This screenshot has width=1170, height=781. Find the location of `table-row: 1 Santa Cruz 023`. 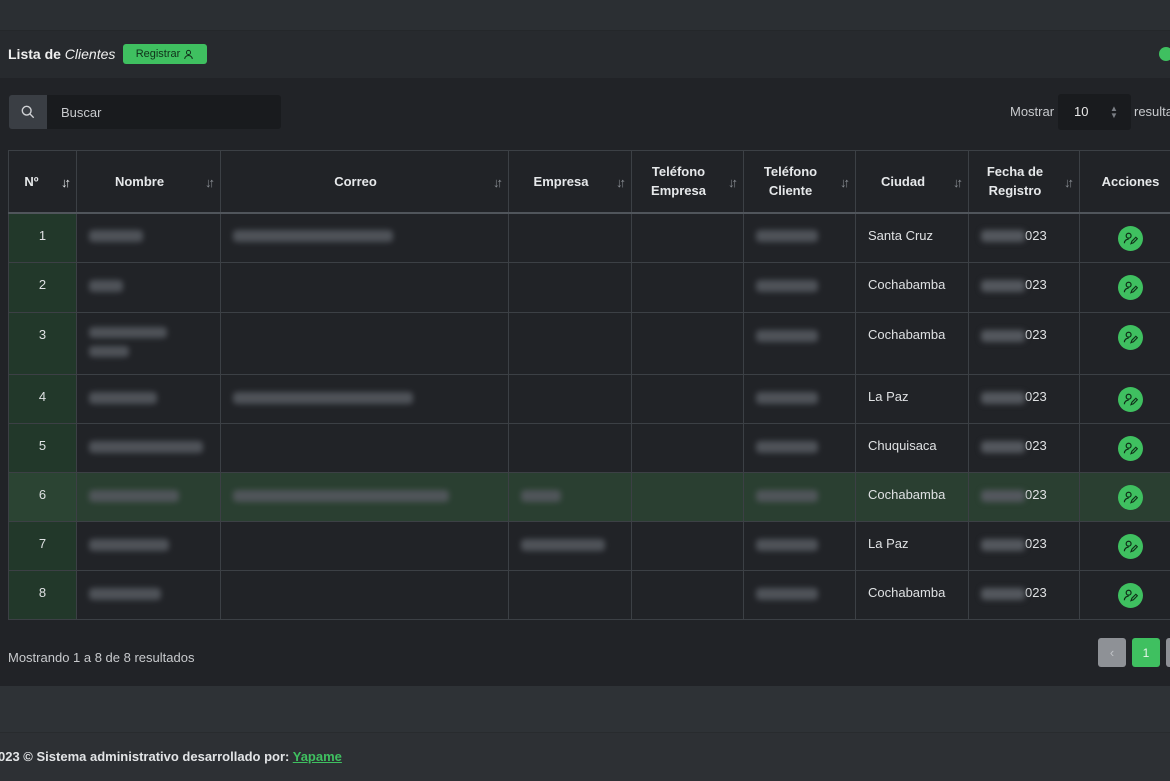

table-row: 1 Santa Cruz 023 is located at coordinates (589, 238).